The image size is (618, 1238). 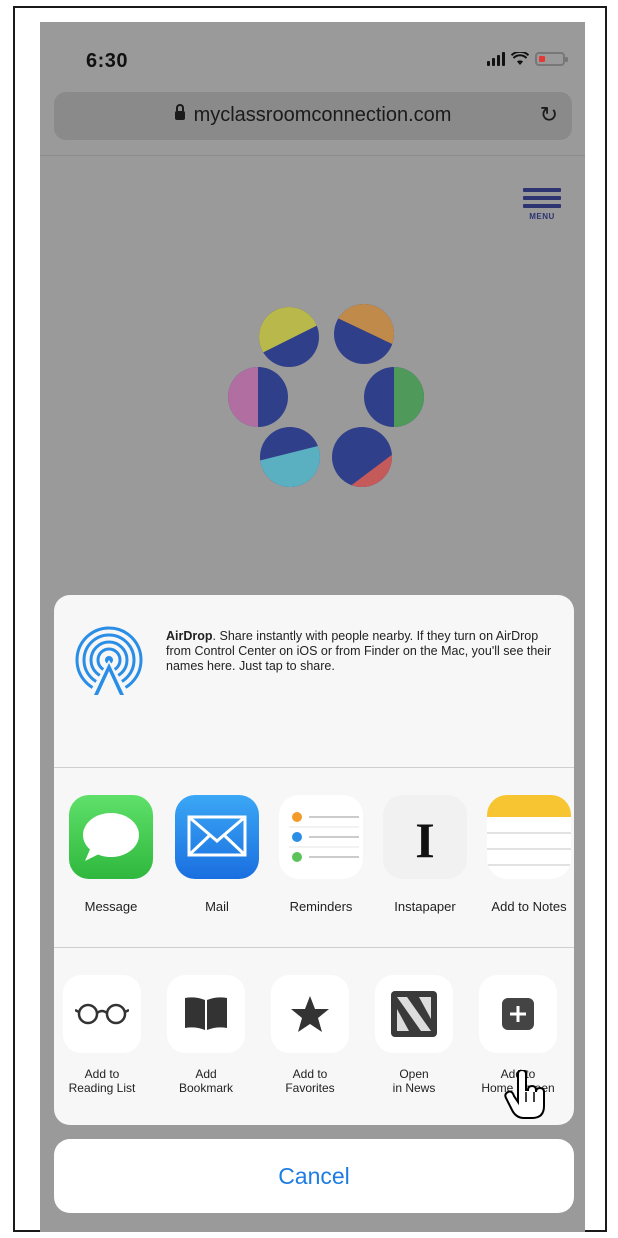 What do you see at coordinates (310, 1014) in the screenshot?
I see `star-icon` at bounding box center [310, 1014].